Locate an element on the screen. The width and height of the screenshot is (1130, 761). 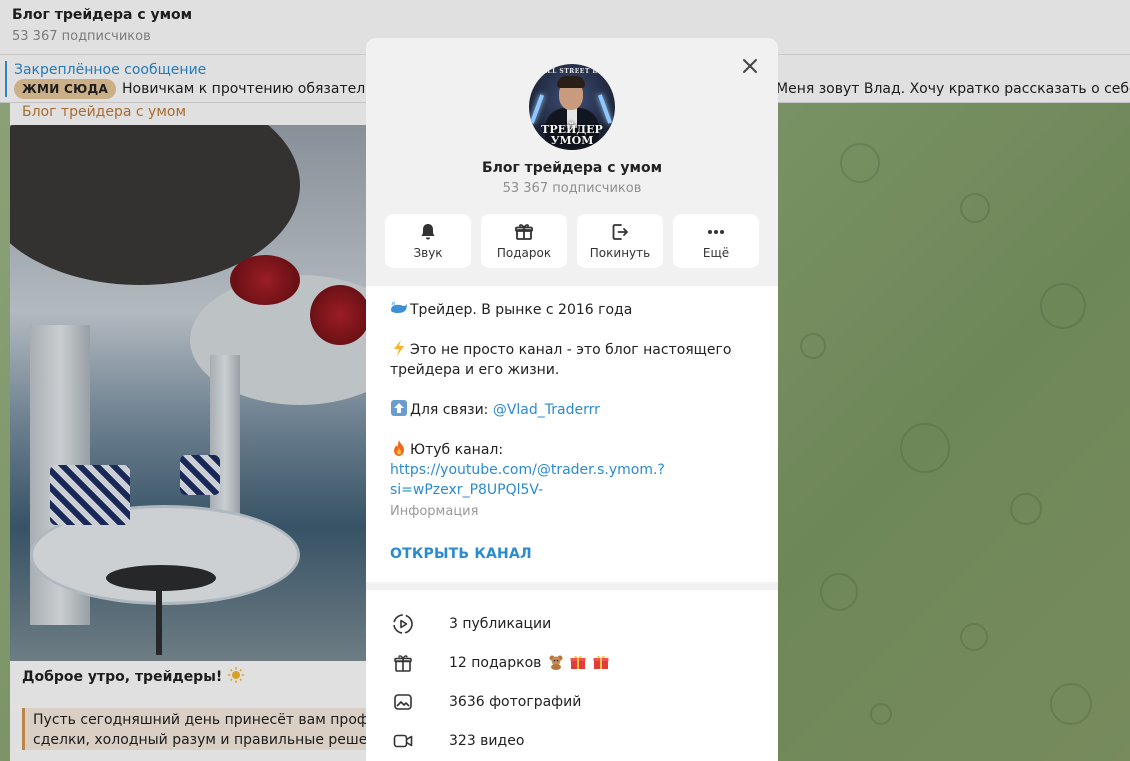
channel-avatar: WALL STREET BOY ТРЕЙДЕР УМОМ is located at coordinates (572, 107).